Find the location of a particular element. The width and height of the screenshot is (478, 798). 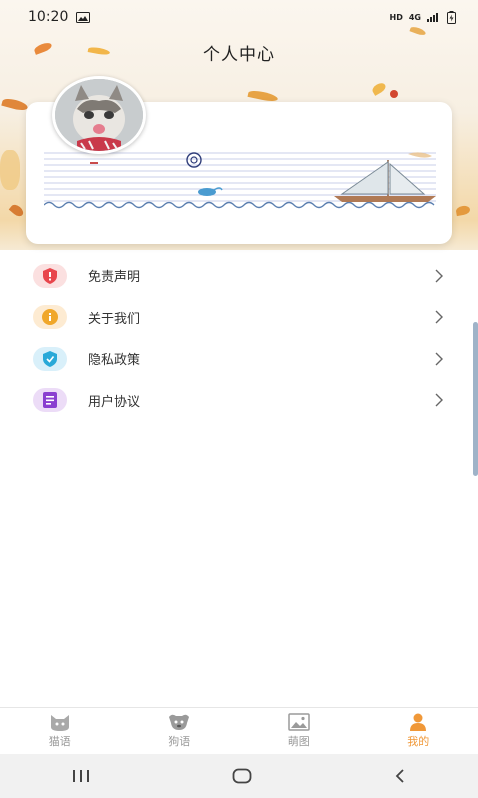

home-button is located at coordinates (242, 776).